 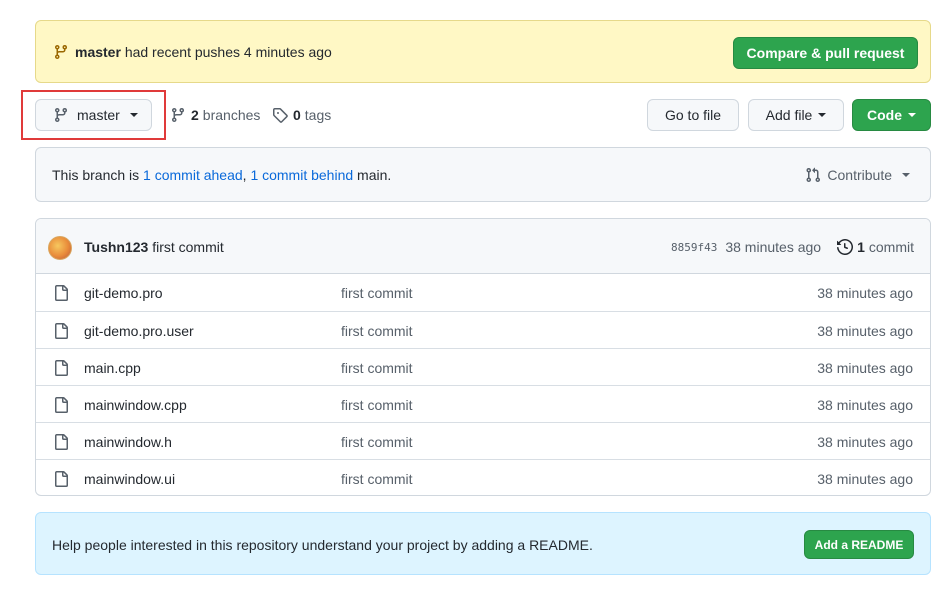 What do you see at coordinates (195, 115) in the screenshot?
I see `branches-count: 2` at bounding box center [195, 115].